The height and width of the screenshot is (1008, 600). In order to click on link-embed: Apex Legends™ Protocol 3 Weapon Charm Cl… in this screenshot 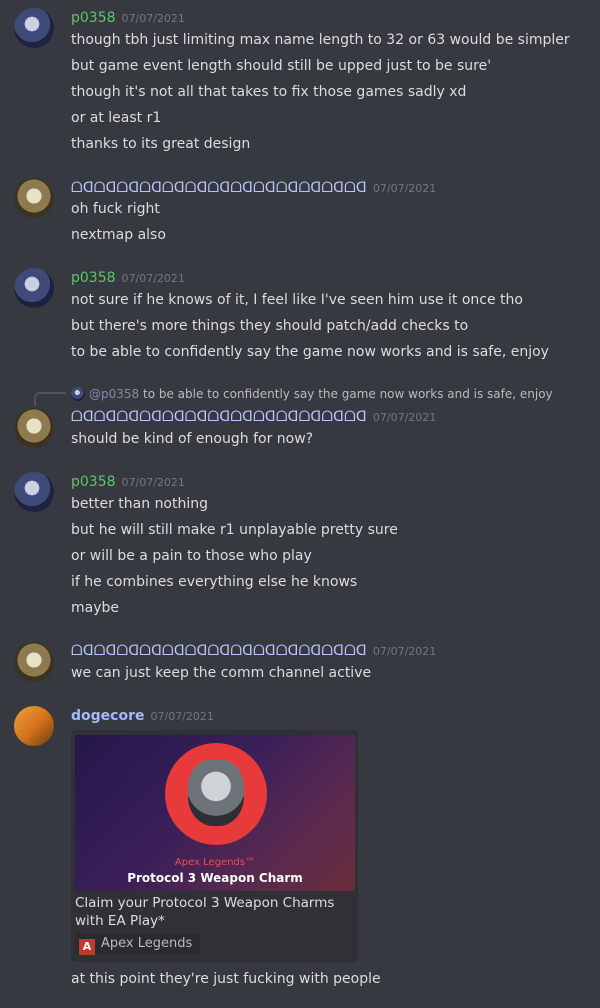, I will do `click(214, 846)`.